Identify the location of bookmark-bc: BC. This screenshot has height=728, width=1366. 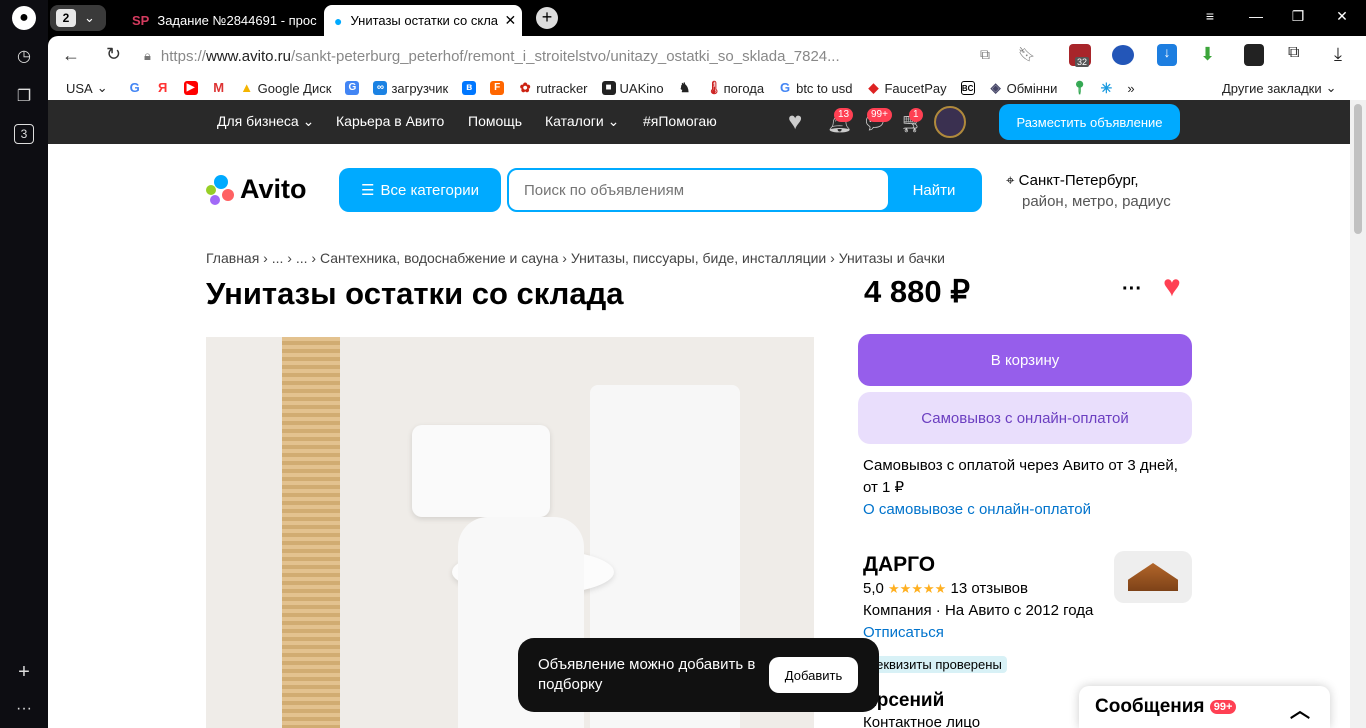
(967, 88).